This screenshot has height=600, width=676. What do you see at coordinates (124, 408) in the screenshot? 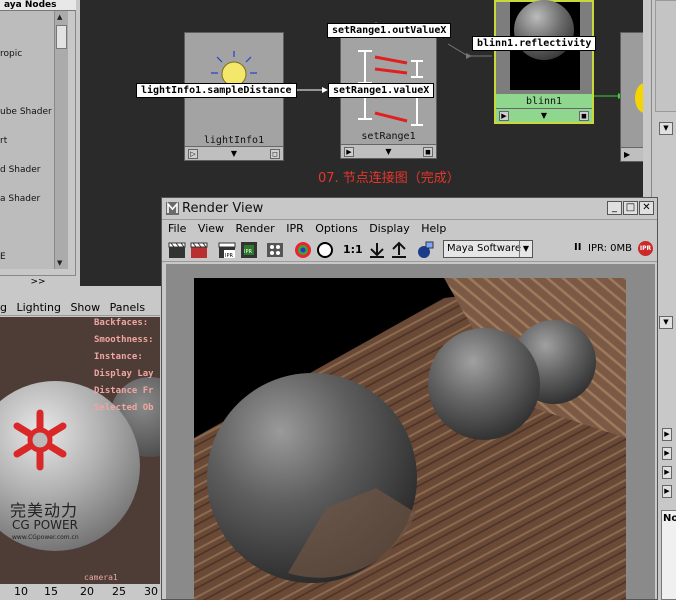
I see `hud-text: Selected Ob` at bounding box center [124, 408].